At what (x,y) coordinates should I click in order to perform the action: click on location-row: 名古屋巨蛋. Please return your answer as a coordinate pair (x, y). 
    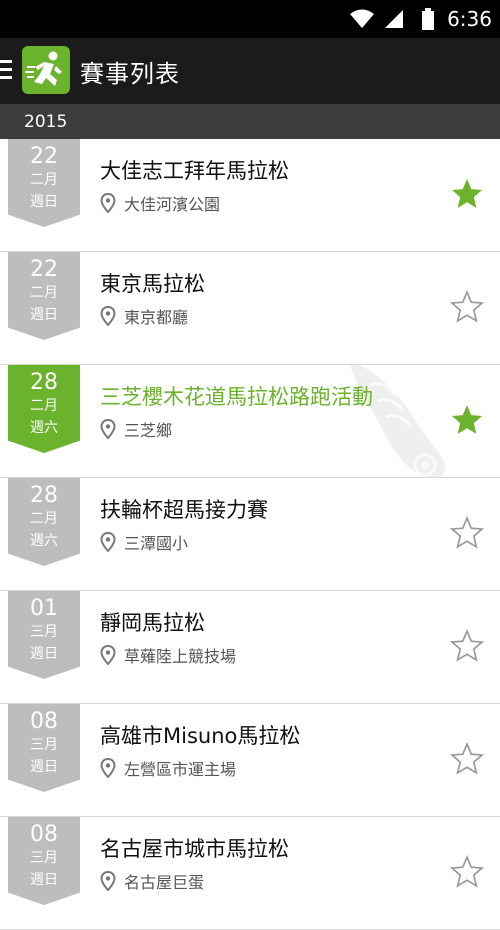
    Looking at the image, I should click on (152, 881).